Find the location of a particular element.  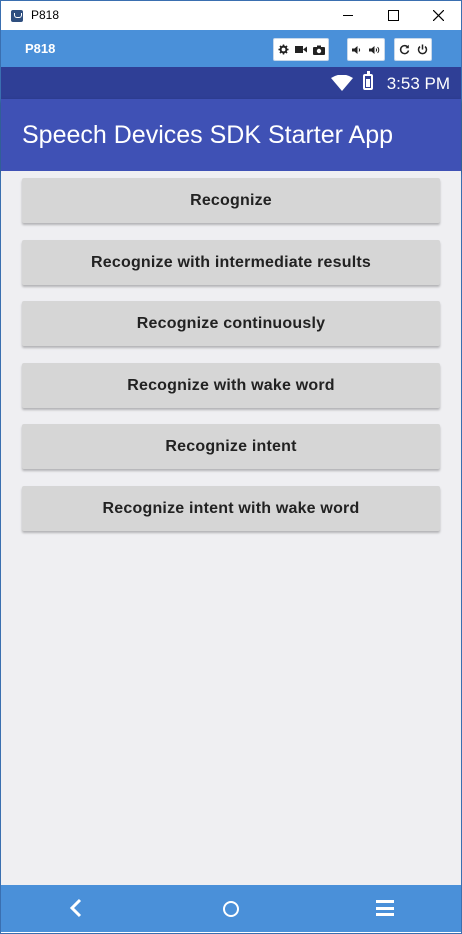

rotate-icon is located at coordinates (404, 49).